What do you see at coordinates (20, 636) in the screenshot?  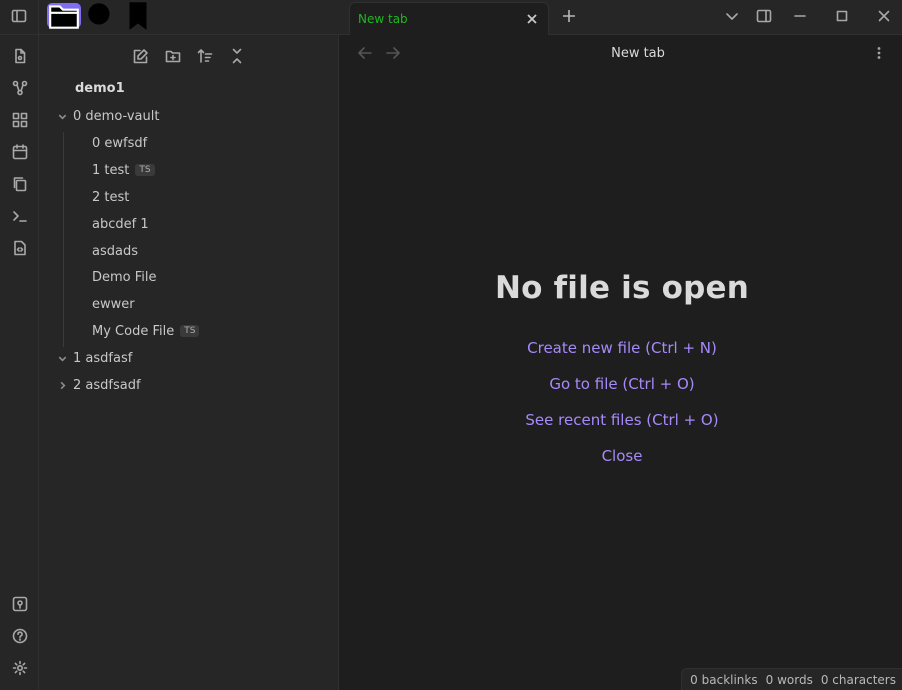 I see `help-icon` at bounding box center [20, 636].